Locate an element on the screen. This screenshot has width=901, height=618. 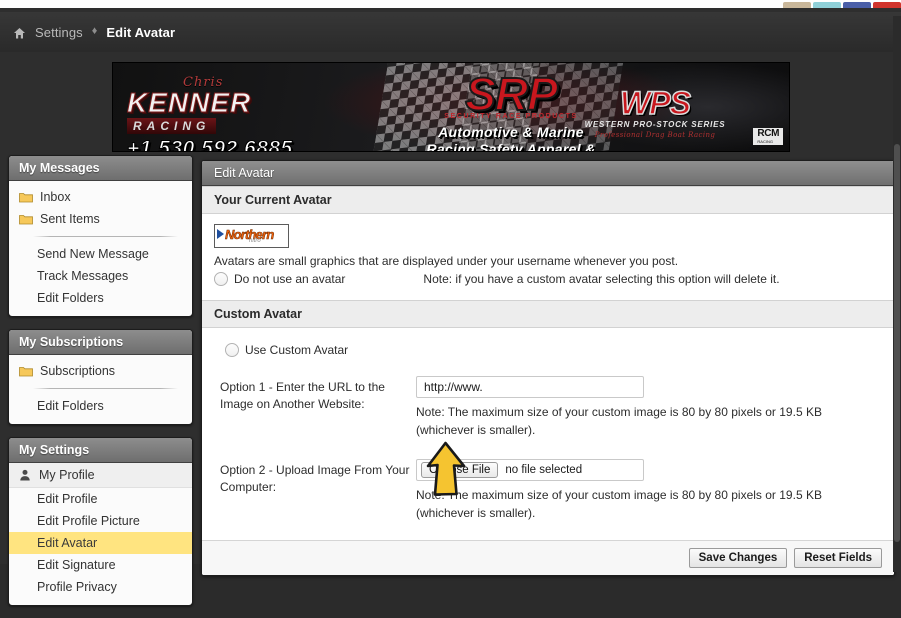
section-header-current-avatar: Your Current Avatar is located at coordinates (548, 200).